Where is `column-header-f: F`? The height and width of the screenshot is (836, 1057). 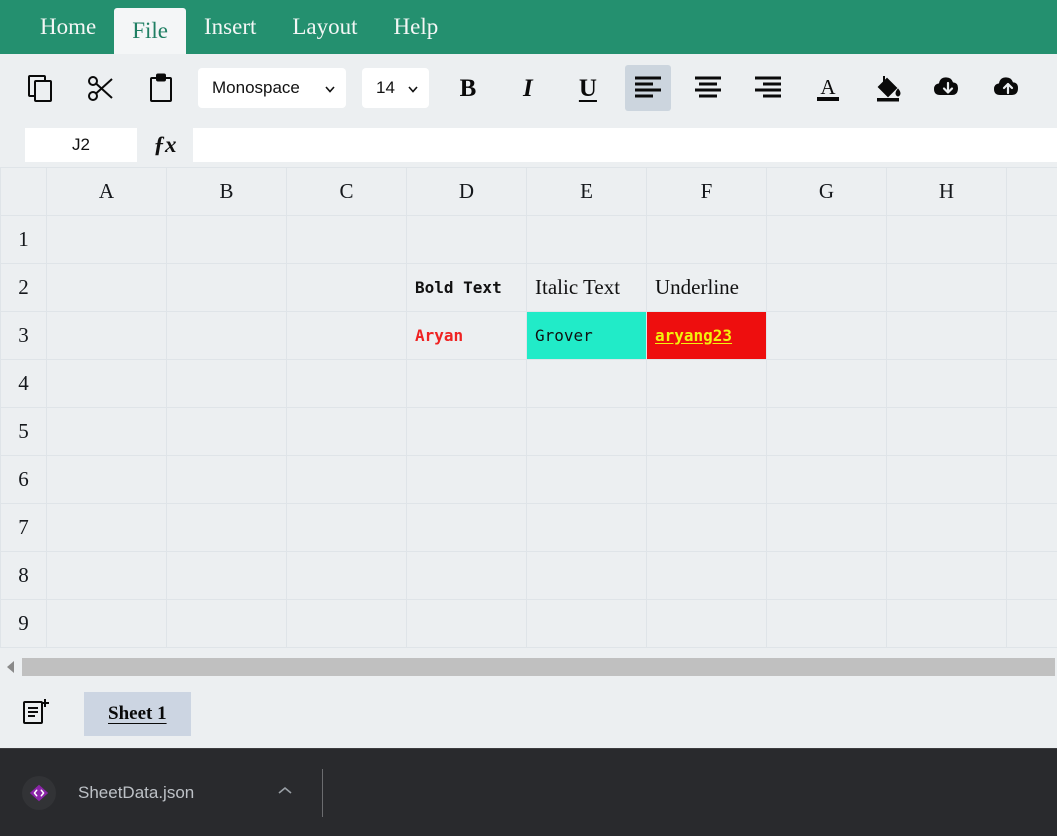 column-header-f: F is located at coordinates (706, 191).